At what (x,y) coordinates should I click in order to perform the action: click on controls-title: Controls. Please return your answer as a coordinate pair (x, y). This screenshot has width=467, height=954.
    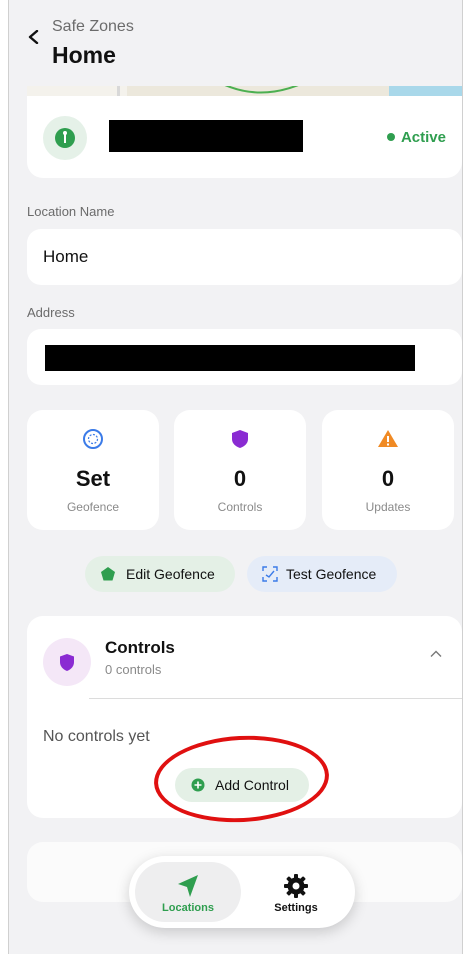
    Looking at the image, I should click on (140, 647).